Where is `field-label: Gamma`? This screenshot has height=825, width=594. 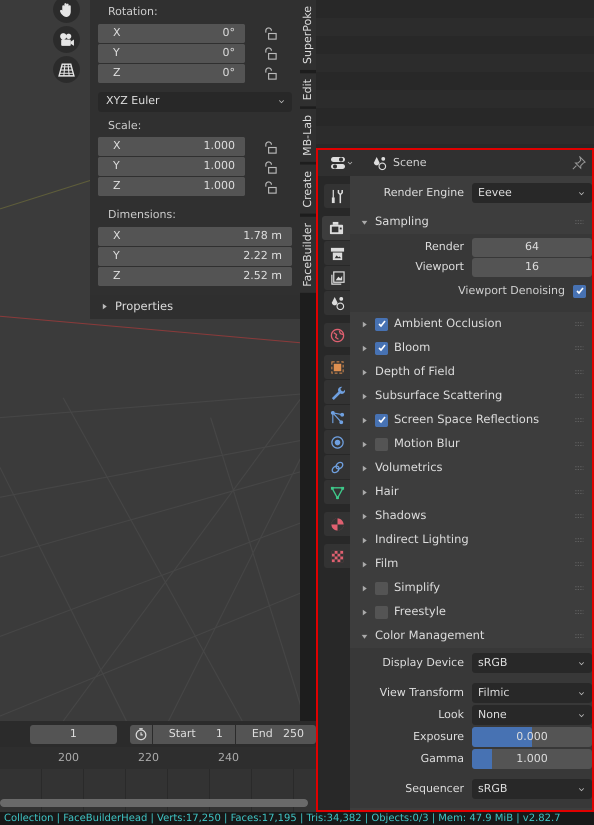 field-label: Gamma is located at coordinates (442, 758).